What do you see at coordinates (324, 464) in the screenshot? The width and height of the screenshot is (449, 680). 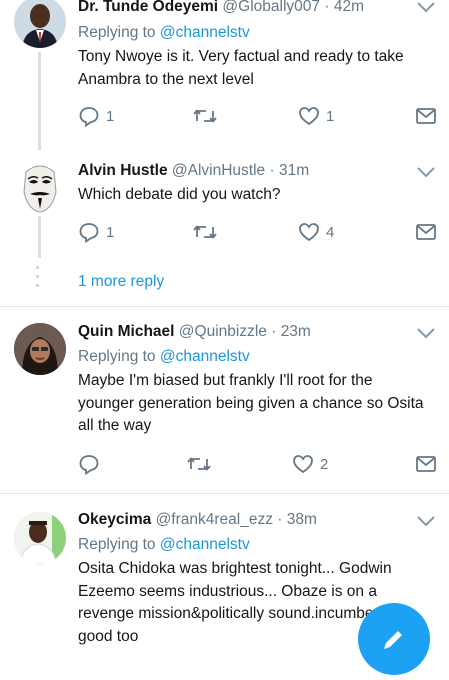 I see `like-count: 2` at bounding box center [324, 464].